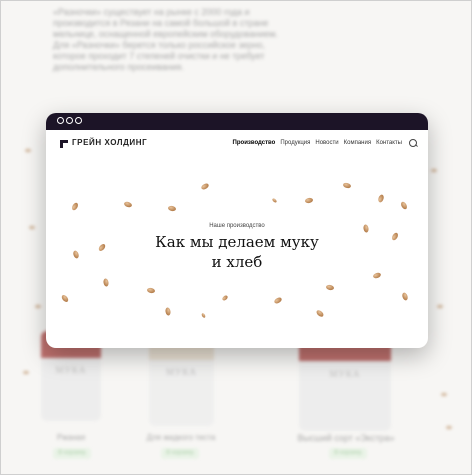 The height and width of the screenshot is (475, 472). What do you see at coordinates (413, 143) in the screenshot?
I see `search-icon` at bounding box center [413, 143].